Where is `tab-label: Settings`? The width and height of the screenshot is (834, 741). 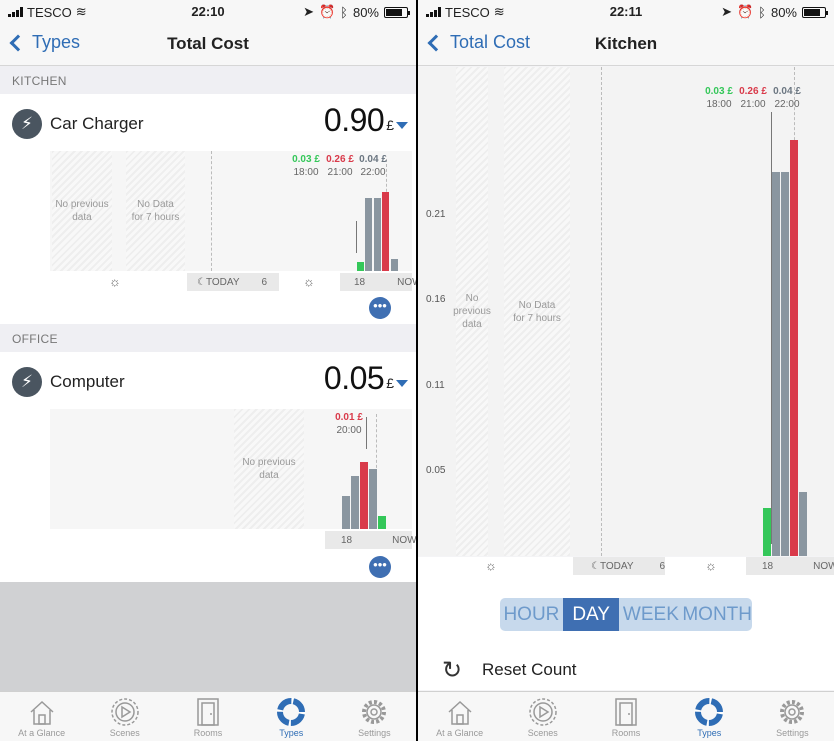 tab-label: Settings is located at coordinates (374, 733).